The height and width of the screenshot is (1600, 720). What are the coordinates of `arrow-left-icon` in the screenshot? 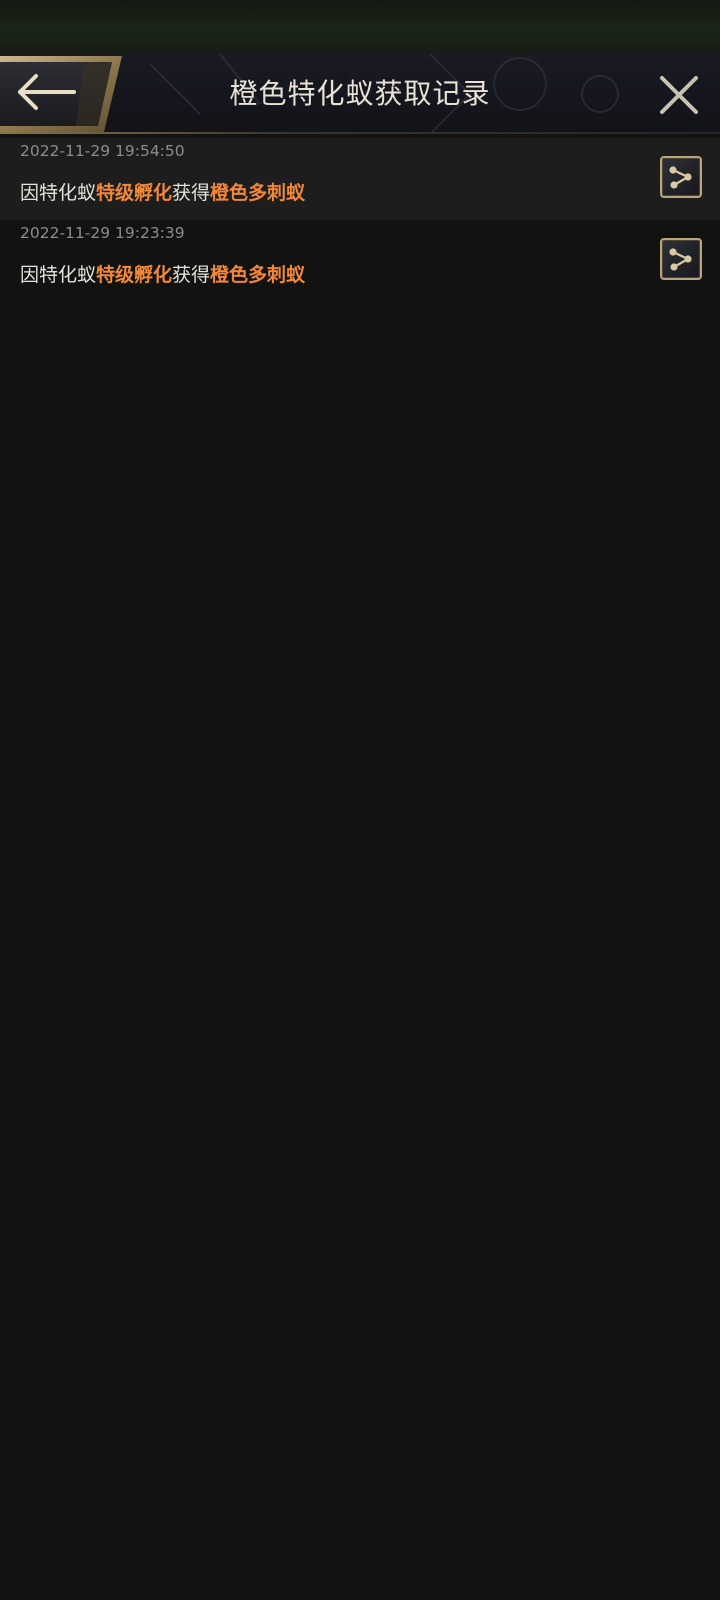 It's located at (61, 94).